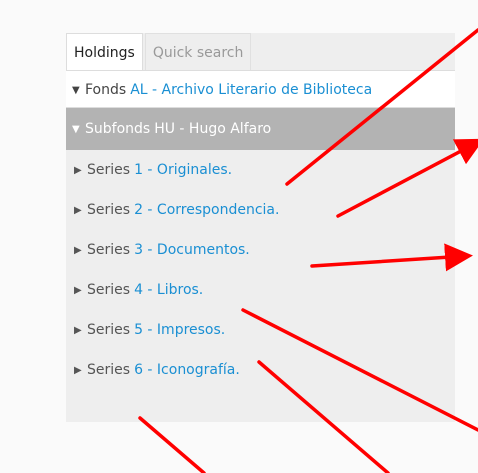 Image resolution: width=478 pixels, height=473 pixels. What do you see at coordinates (206, 210) in the screenshot?
I see `series-link: 2 - Correspondencia.` at bounding box center [206, 210].